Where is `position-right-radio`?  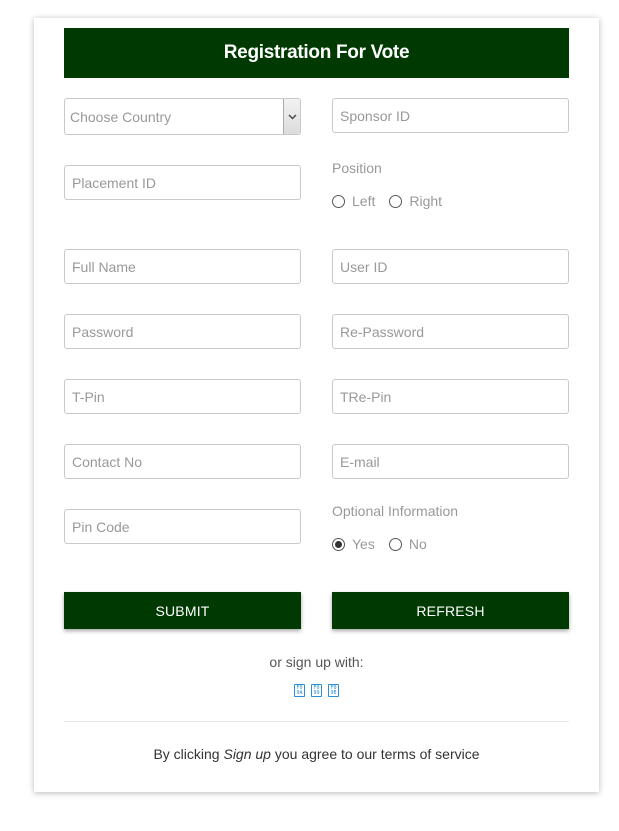 position-right-radio is located at coordinates (396, 201).